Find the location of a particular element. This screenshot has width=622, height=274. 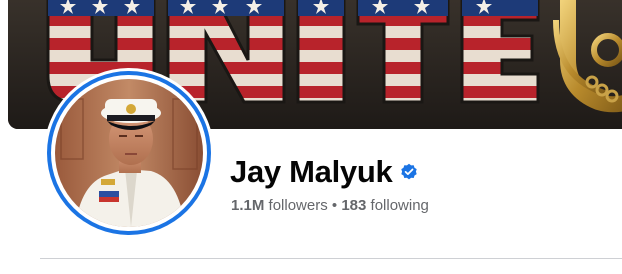

profile-name-row: Jay Malyuk is located at coordinates (324, 172).